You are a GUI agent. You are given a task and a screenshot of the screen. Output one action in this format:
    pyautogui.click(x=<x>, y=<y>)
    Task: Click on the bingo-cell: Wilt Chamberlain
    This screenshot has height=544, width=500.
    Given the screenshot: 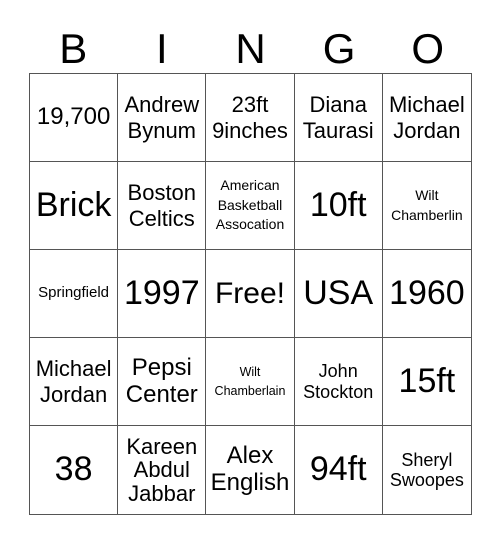 What is the action you would take?
    pyautogui.click(x=250, y=382)
    